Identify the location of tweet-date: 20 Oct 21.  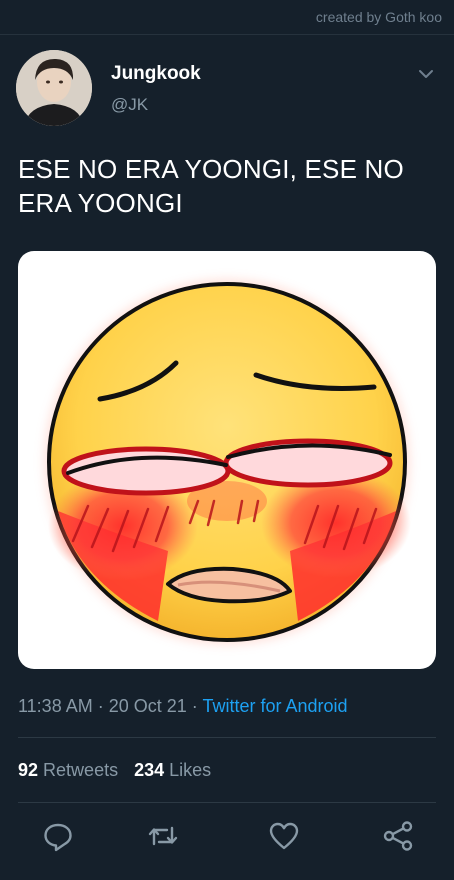
(147, 706).